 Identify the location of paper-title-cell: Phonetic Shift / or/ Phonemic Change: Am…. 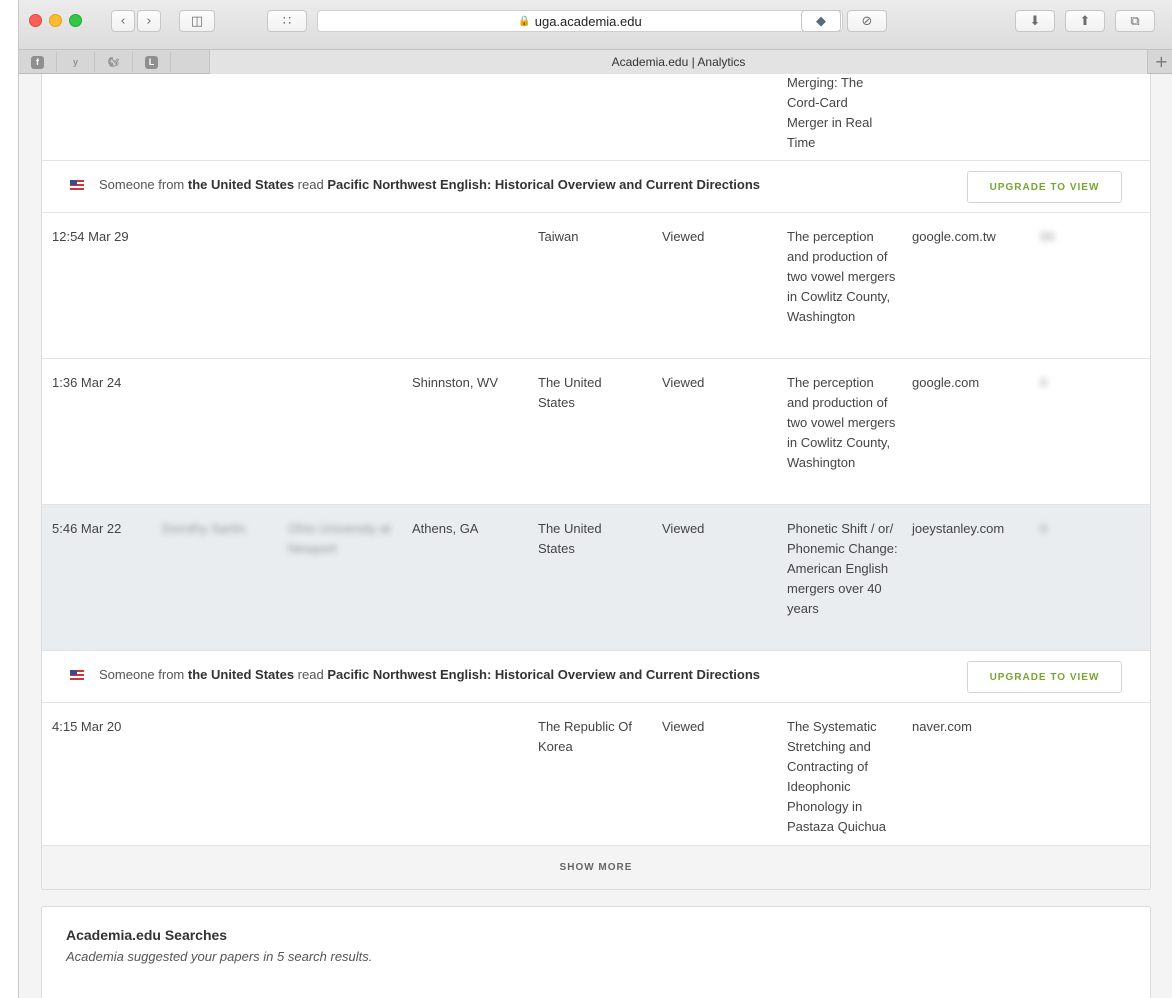
(843, 569).